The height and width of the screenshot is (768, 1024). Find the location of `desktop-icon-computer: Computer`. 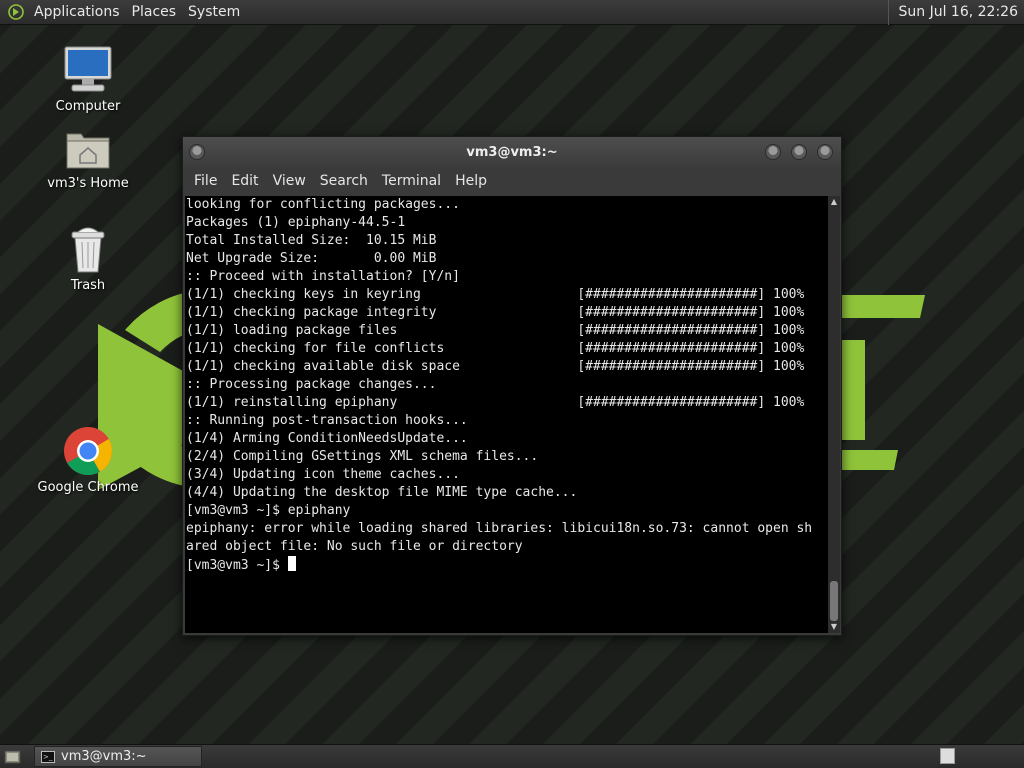

desktop-icon-computer: Computer is located at coordinates (88, 79).